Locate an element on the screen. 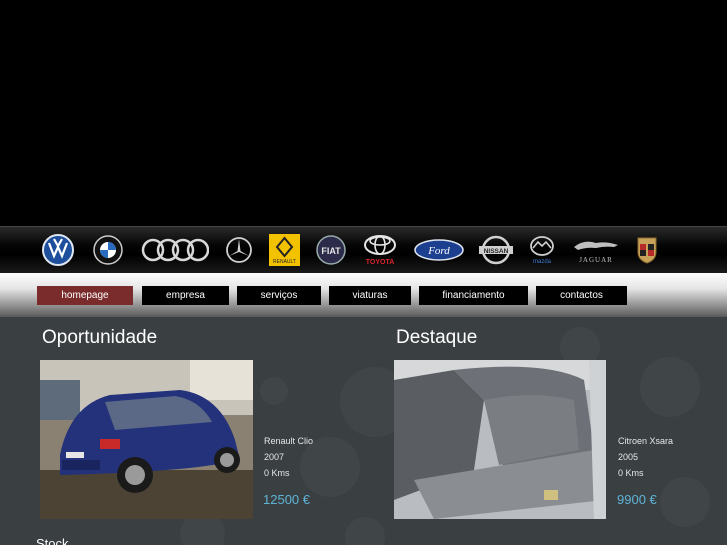  nav-viaturas: viaturas is located at coordinates (370, 295).